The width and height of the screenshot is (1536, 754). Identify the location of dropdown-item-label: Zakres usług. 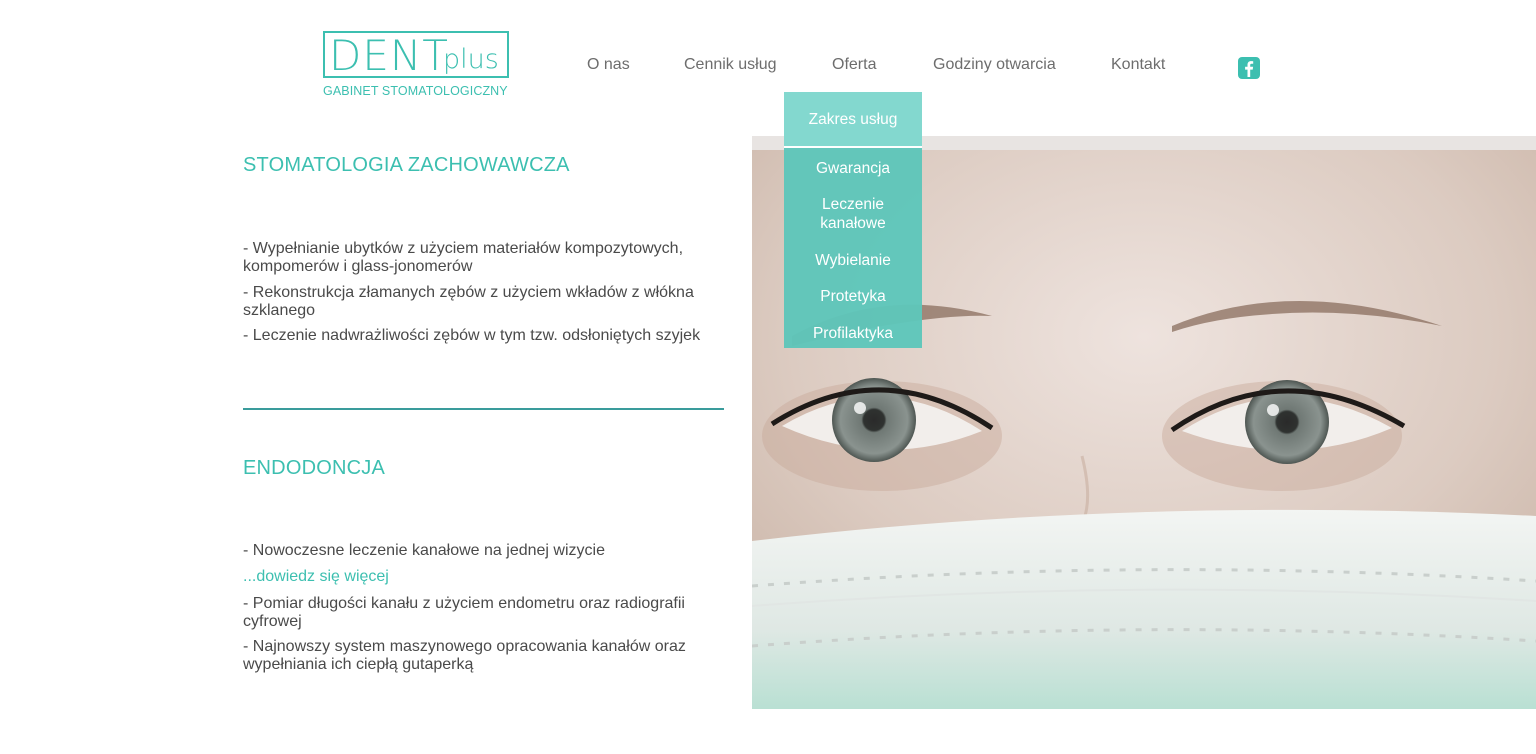
(853, 119).